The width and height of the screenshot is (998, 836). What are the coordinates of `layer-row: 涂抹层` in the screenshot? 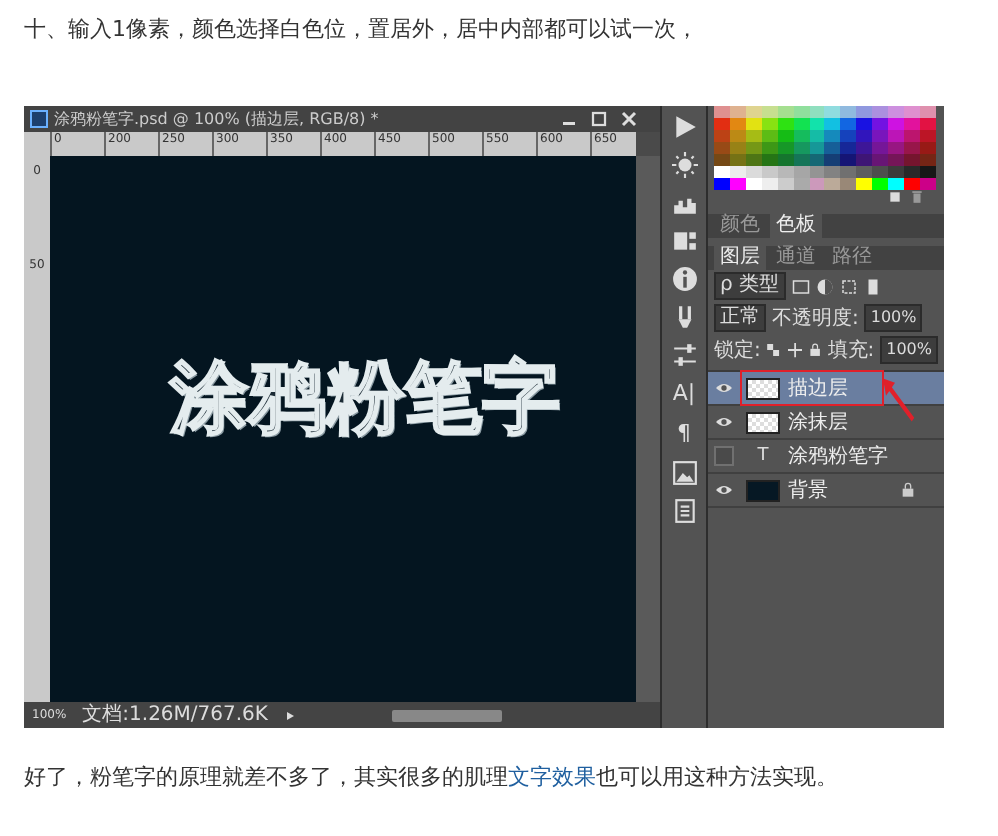 It's located at (826, 423).